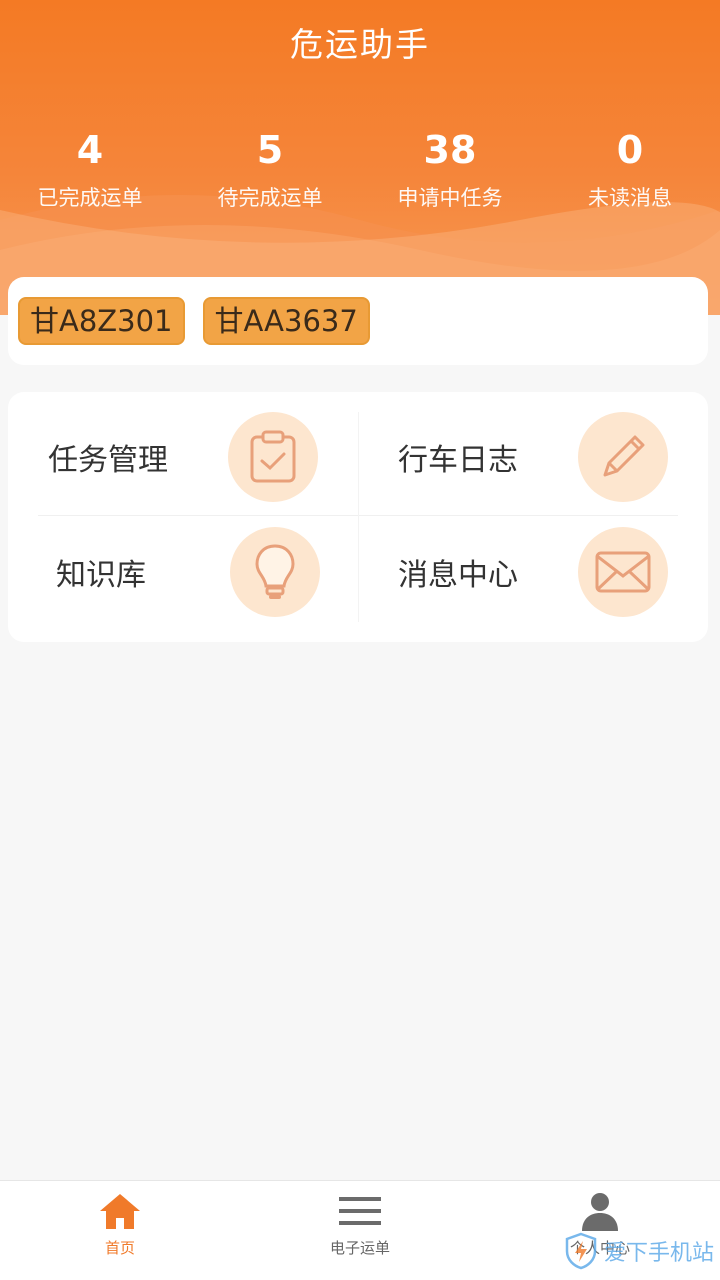 This screenshot has height=1280, width=720. I want to click on stat-applying-tasks: 38 申请中任务, so click(450, 170).